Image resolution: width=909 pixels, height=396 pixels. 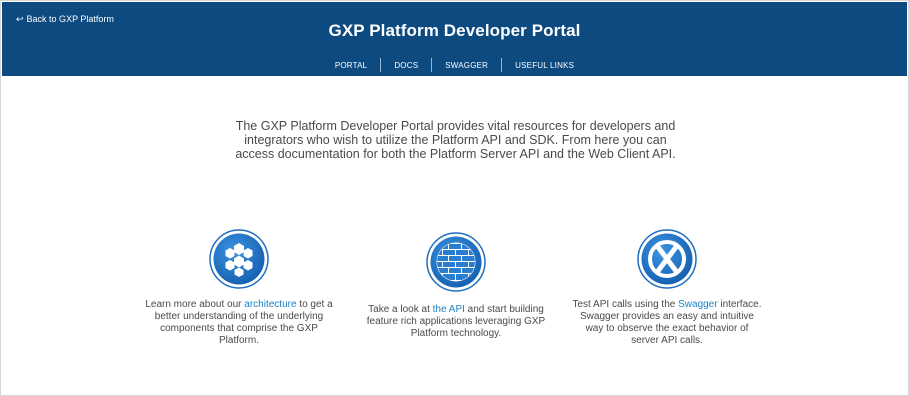 What do you see at coordinates (544, 65) in the screenshot?
I see `nav-useful-links: USEFUL LINKS` at bounding box center [544, 65].